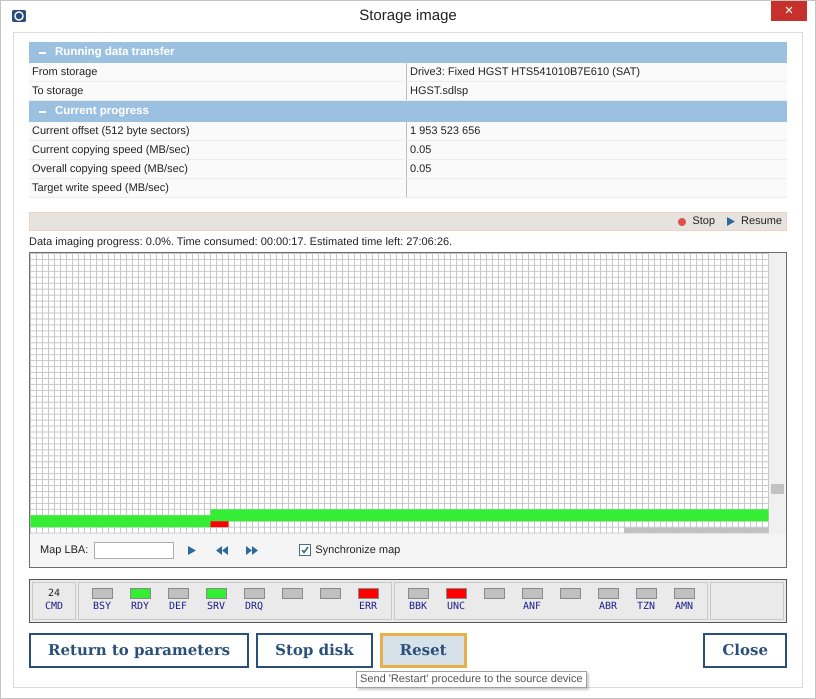 The image size is (816, 699). What do you see at coordinates (54, 594) in the screenshot?
I see `command-value: 24` at bounding box center [54, 594].